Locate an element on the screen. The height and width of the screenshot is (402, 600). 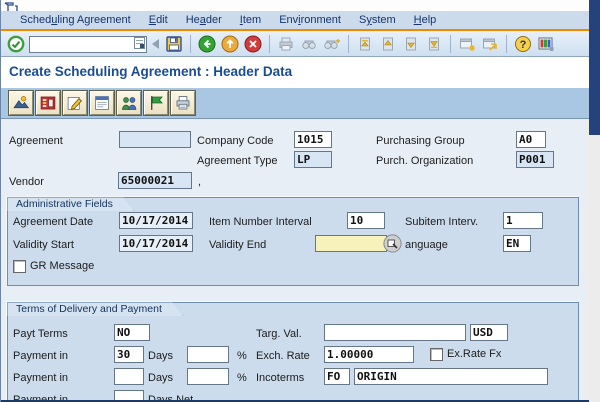
validity-end-field is located at coordinates (351, 243).